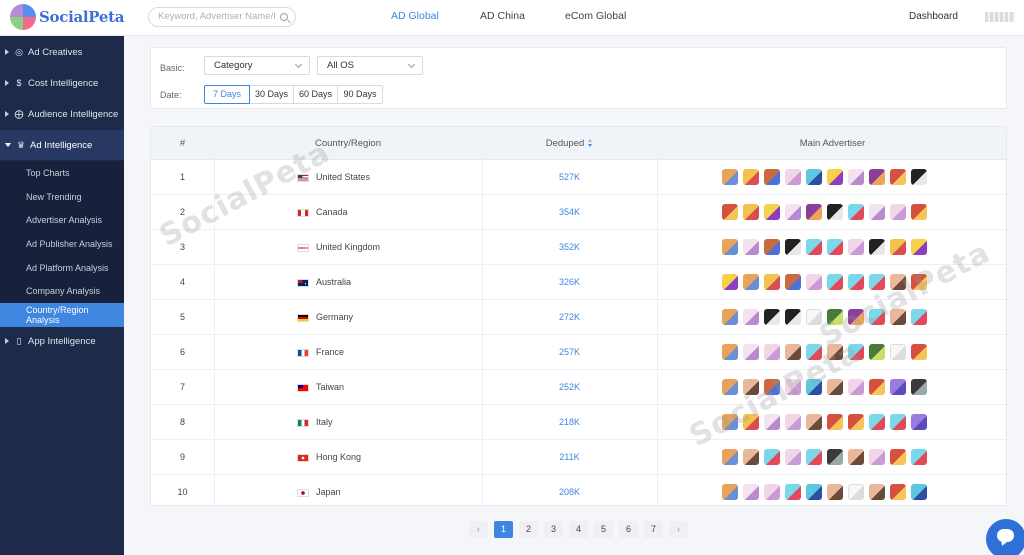 The image size is (1024, 555). Describe the element at coordinates (315, 422) in the screenshot. I see `row-country: Italy` at that location.